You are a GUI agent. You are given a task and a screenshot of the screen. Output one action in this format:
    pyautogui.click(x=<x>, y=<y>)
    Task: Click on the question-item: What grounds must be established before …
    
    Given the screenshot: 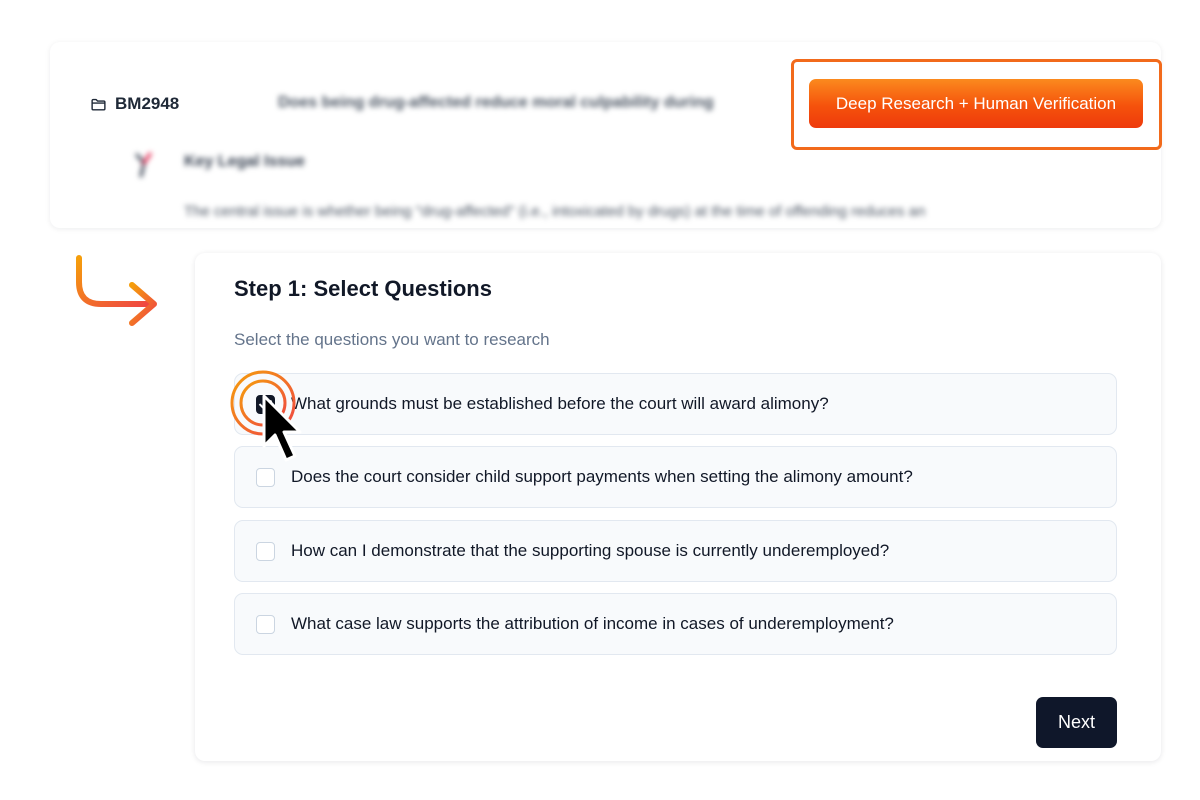 What is the action you would take?
    pyautogui.click(x=675, y=404)
    